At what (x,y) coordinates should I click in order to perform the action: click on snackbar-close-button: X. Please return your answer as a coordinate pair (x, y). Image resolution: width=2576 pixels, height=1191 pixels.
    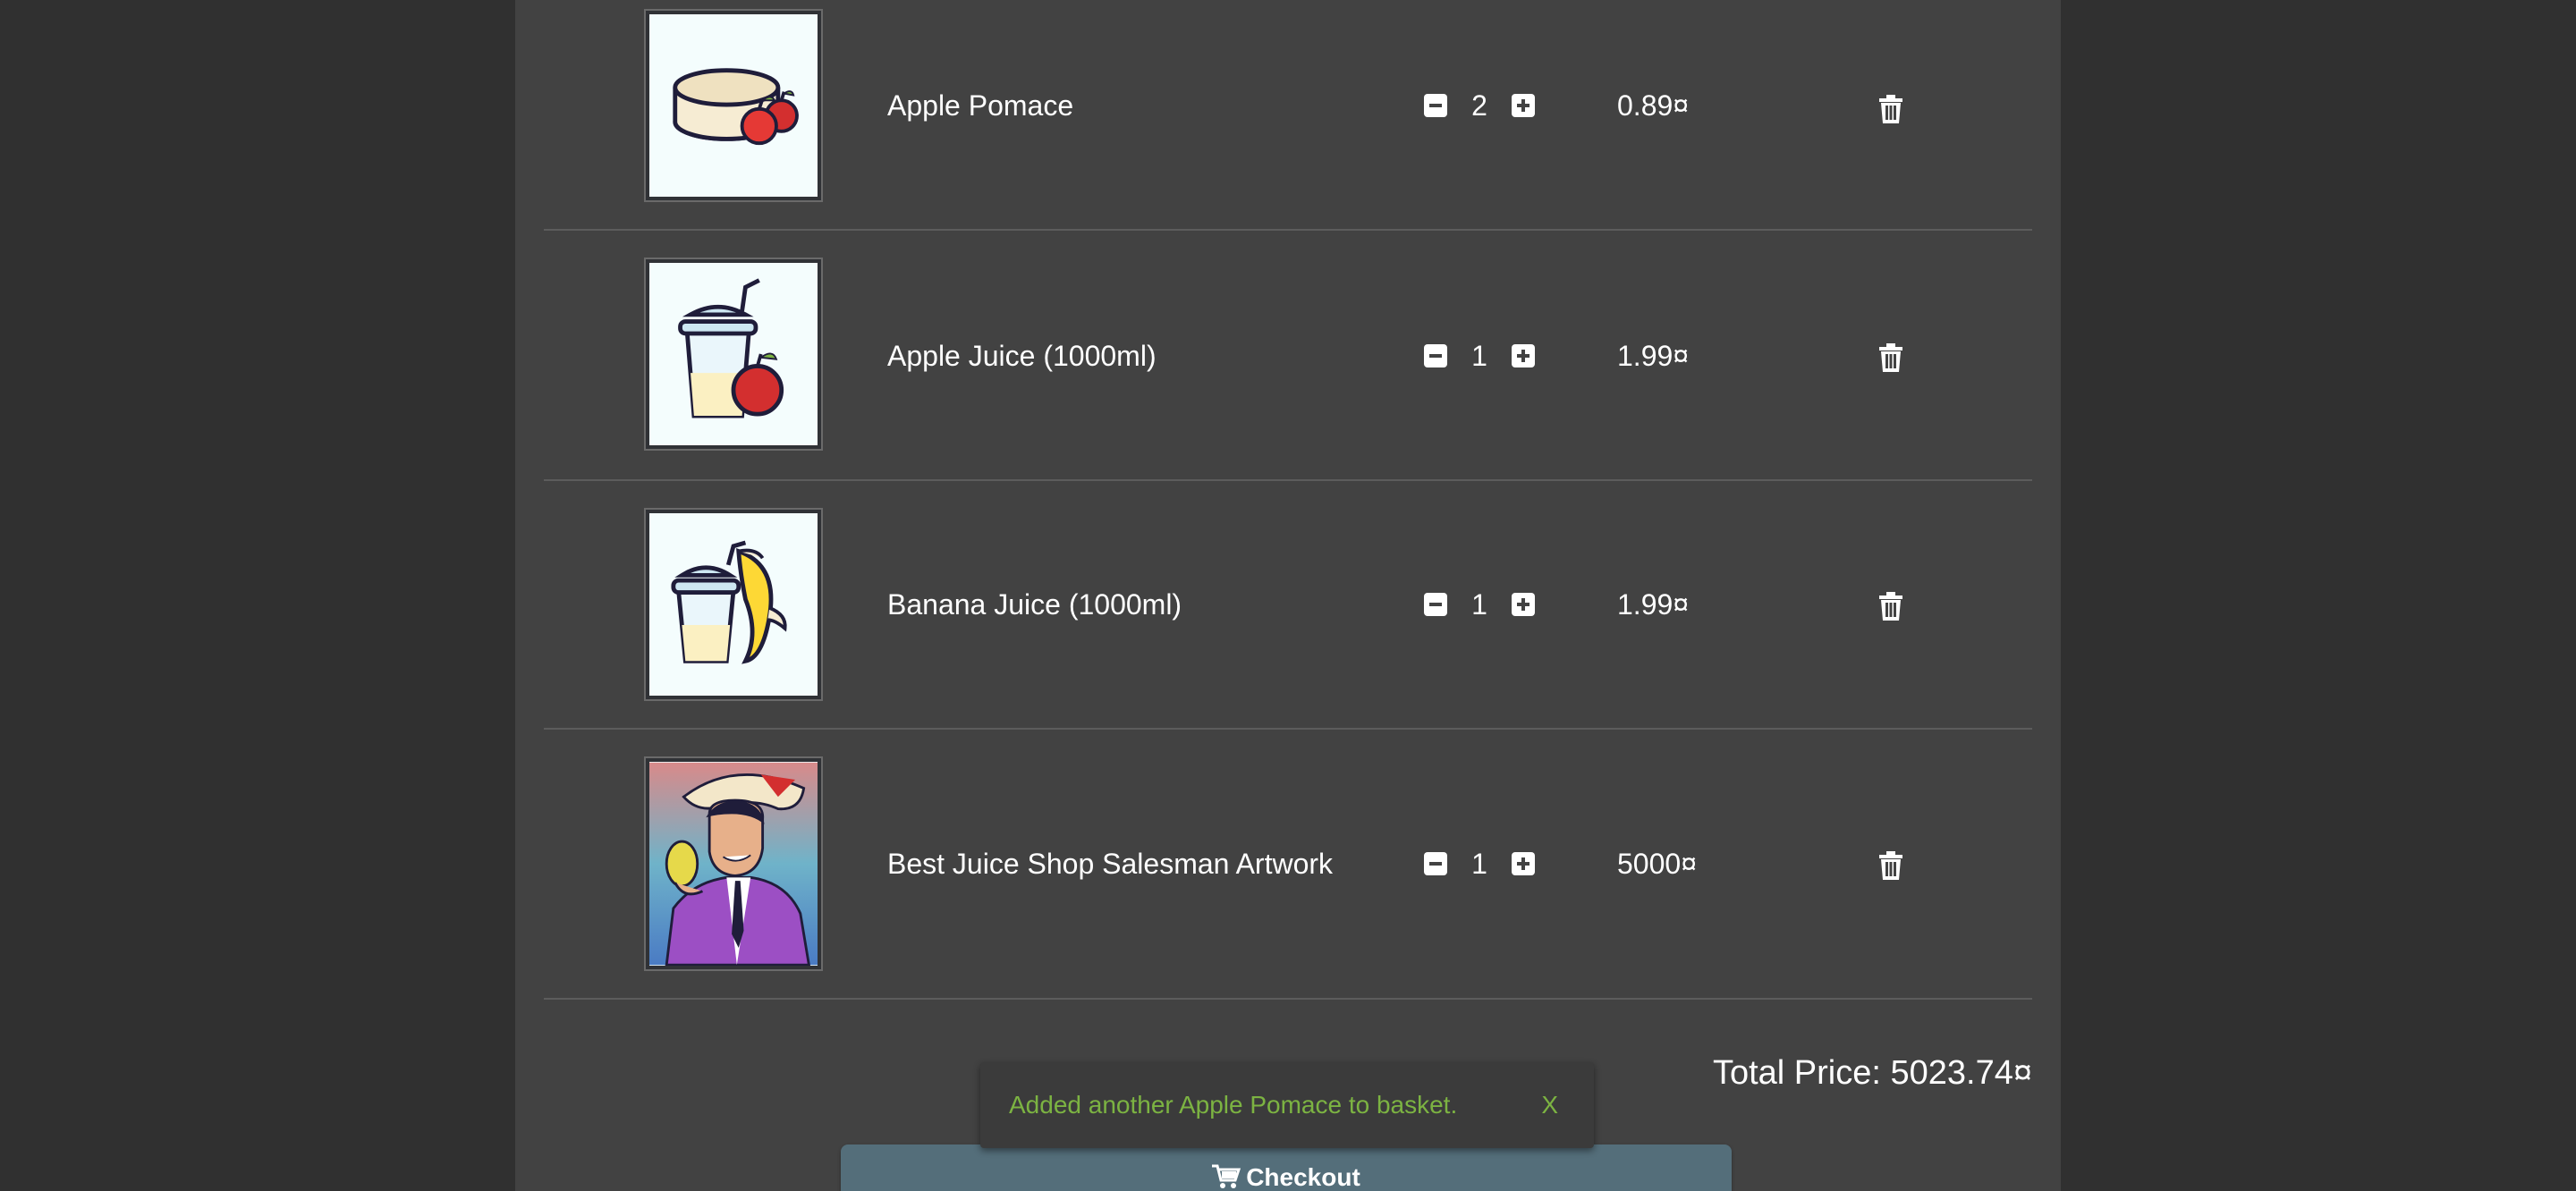
    Looking at the image, I should click on (1549, 1105).